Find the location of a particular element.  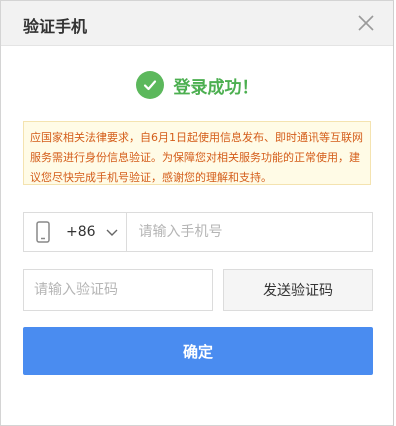

country-code-select: +86 is located at coordinates (81, 232).